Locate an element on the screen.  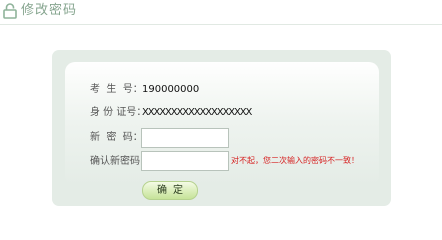
page-title: 修改密码 is located at coordinates (49, 10).